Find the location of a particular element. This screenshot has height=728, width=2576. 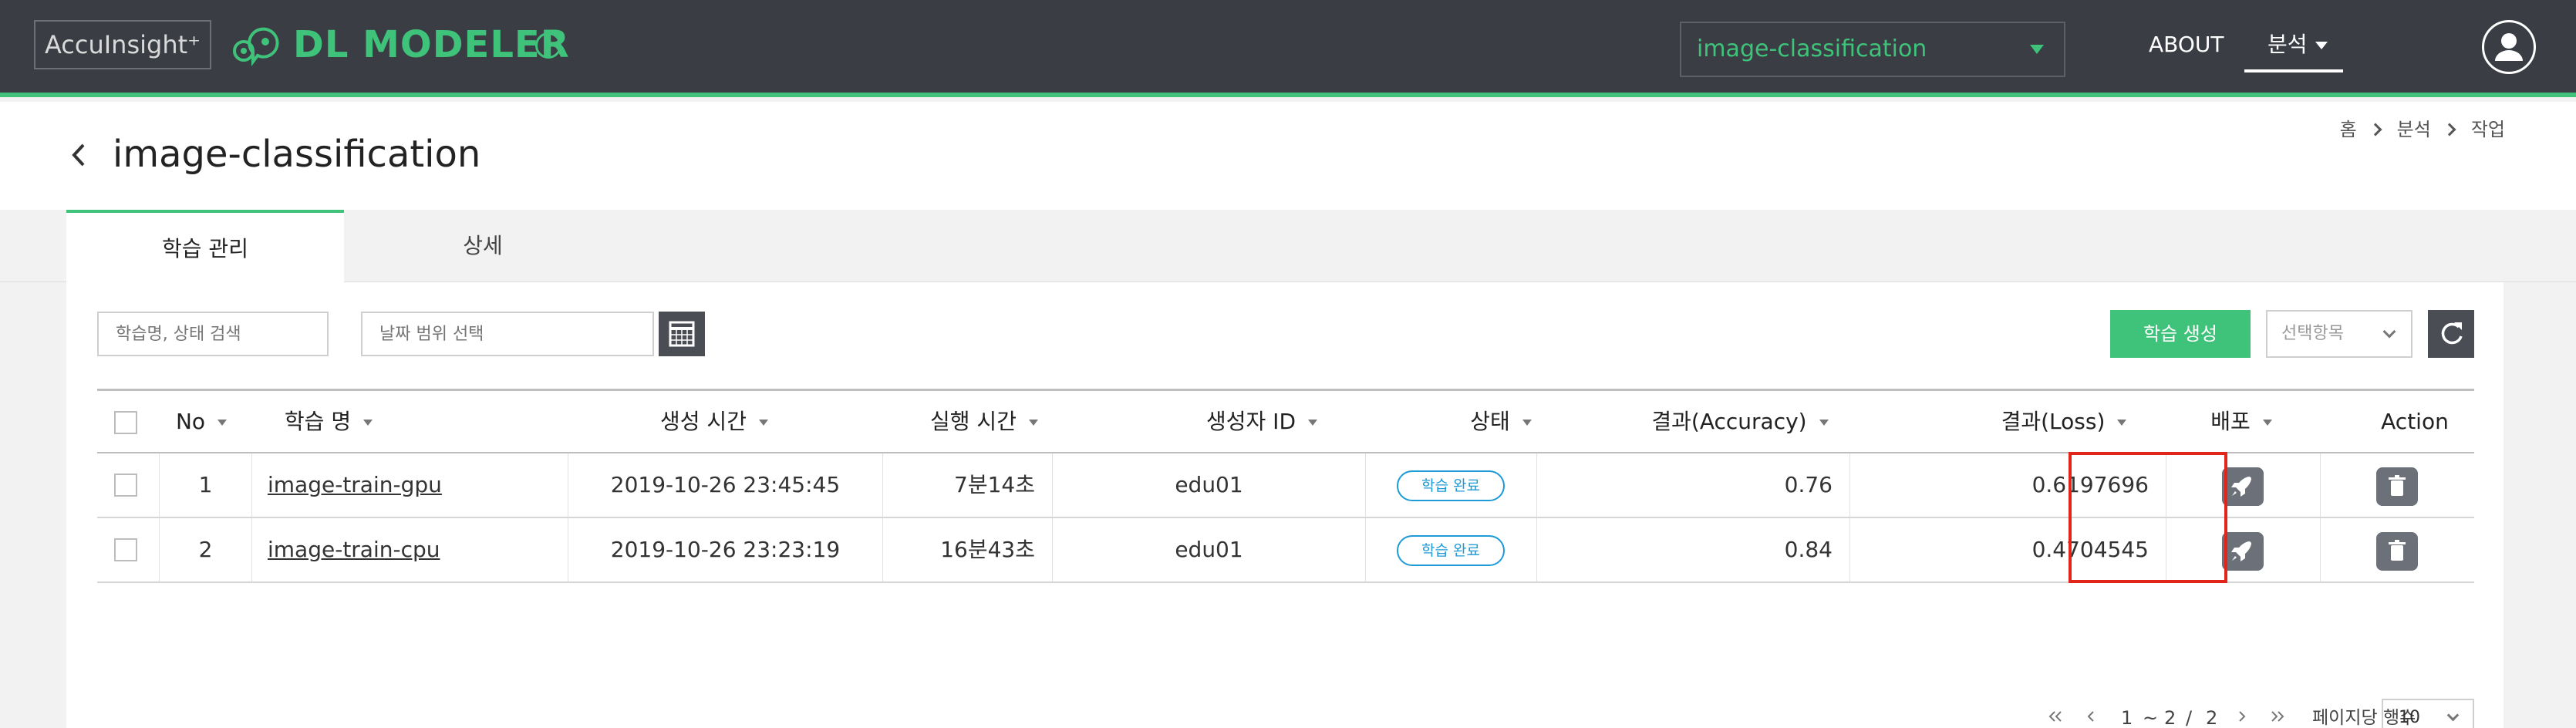

breadcrumb: 홈 분석 작업 is located at coordinates (2422, 130).